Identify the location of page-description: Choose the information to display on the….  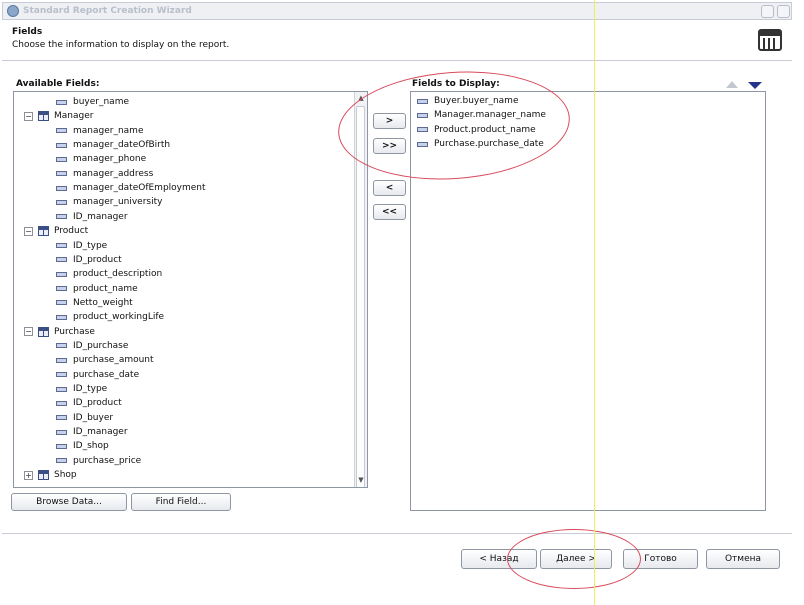
(121, 45).